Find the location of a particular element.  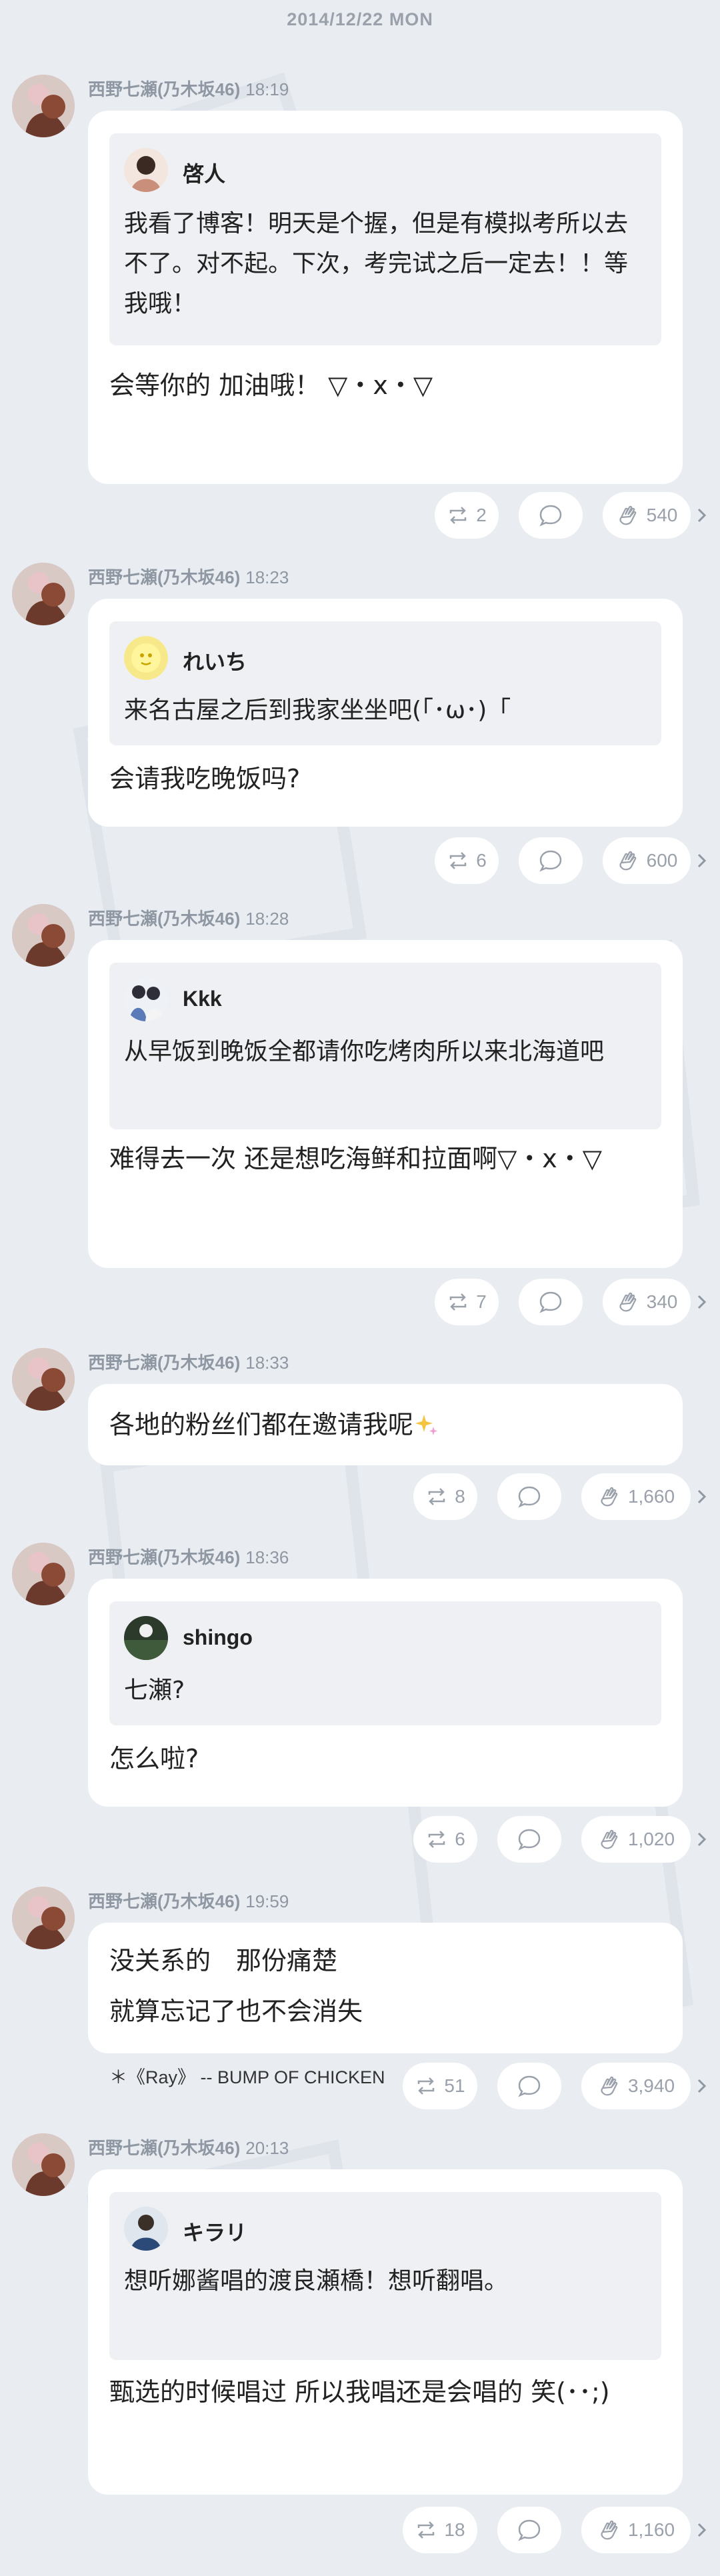

clap-button: 3,940 is located at coordinates (636, 2086).